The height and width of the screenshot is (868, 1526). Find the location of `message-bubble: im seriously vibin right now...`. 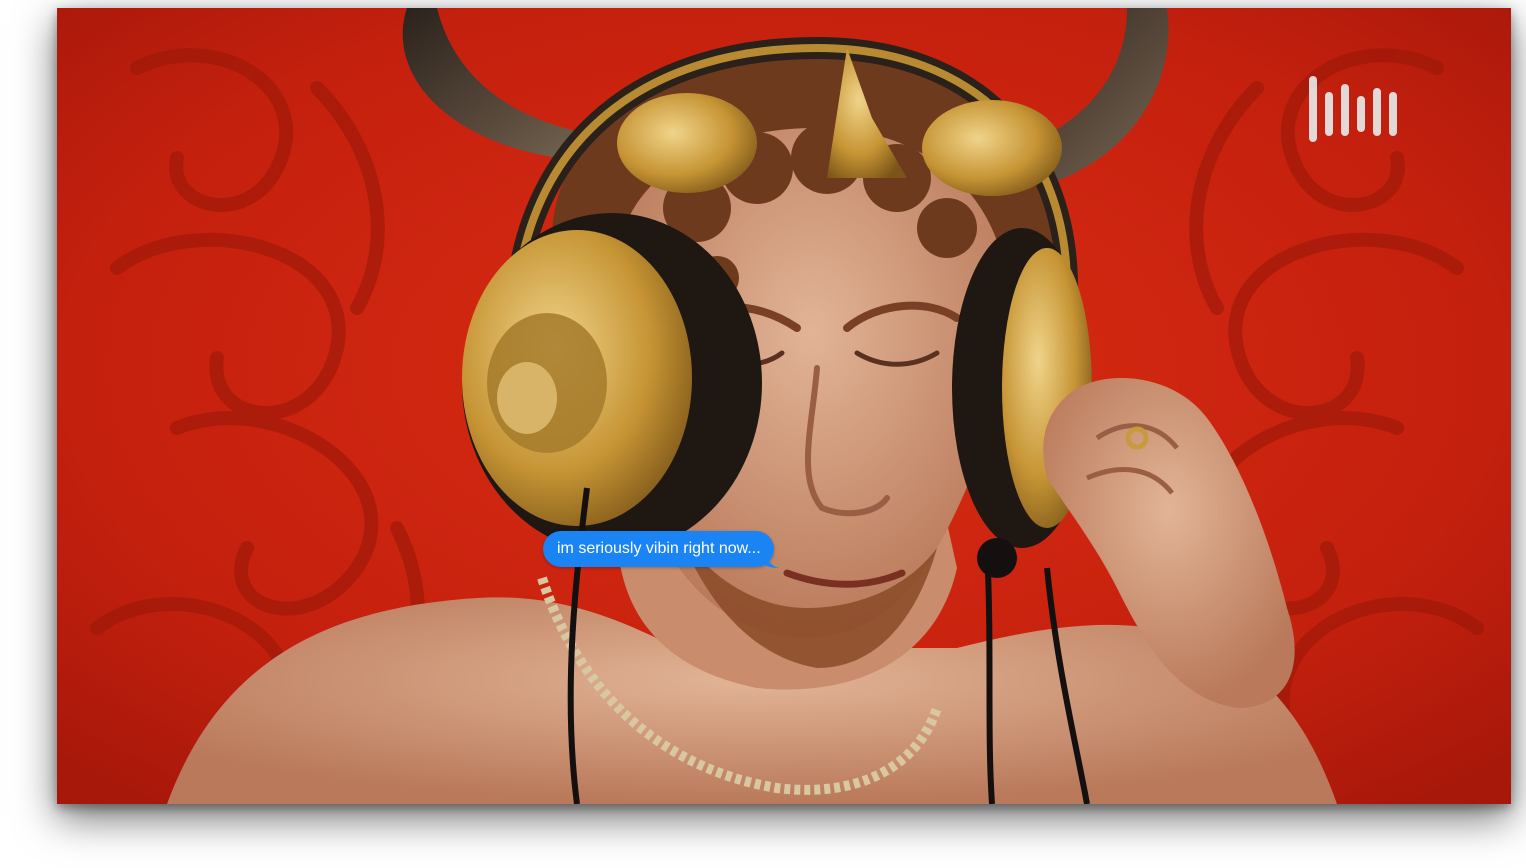

message-bubble: im seriously vibin right now... is located at coordinates (661, 549).